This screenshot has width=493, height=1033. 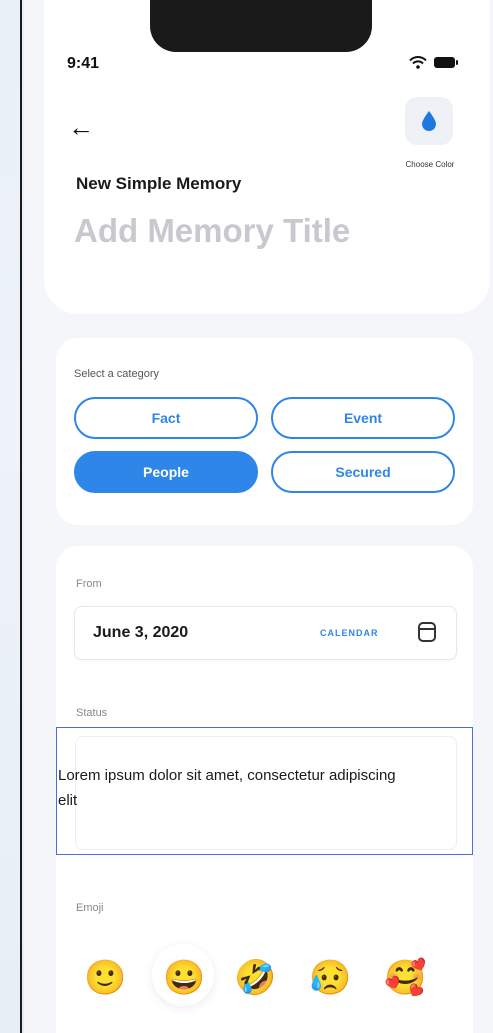 I want to click on category-label: Select a category, so click(x=116, y=374).